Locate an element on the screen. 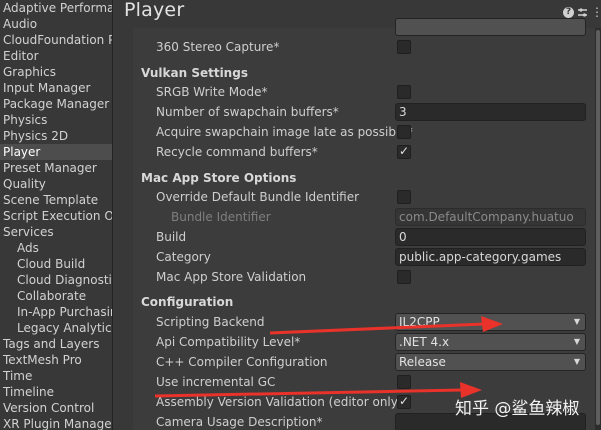 The width and height of the screenshot is (601, 430). incremental-gc-checkbox is located at coordinates (404, 382).